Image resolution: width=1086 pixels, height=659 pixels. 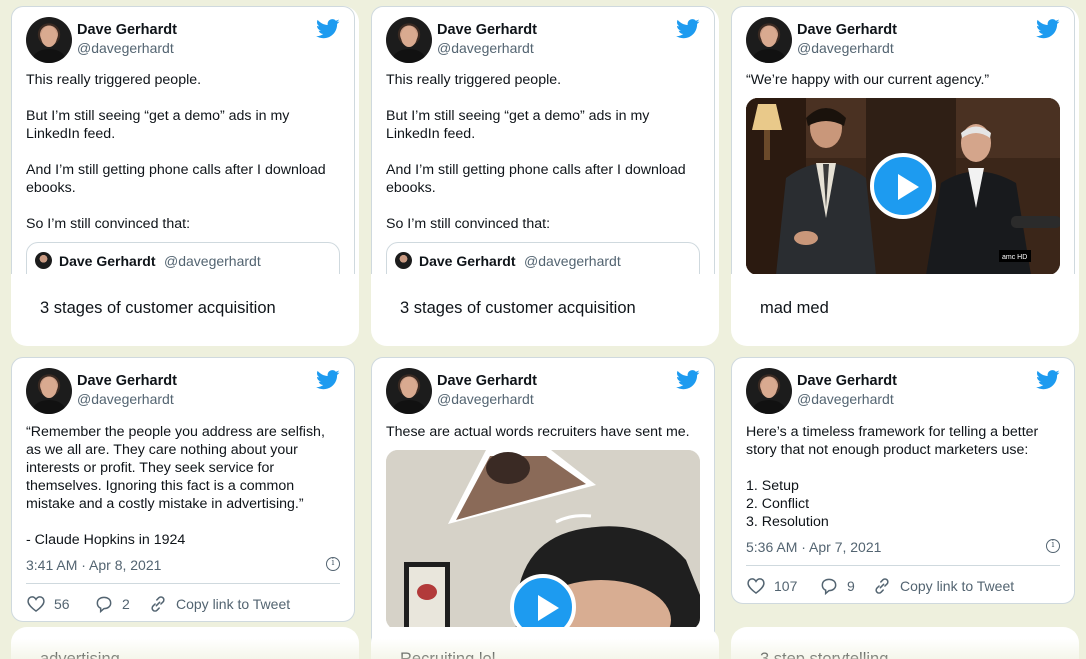 I want to click on card-advertising: advertising, so click(x=185, y=643).